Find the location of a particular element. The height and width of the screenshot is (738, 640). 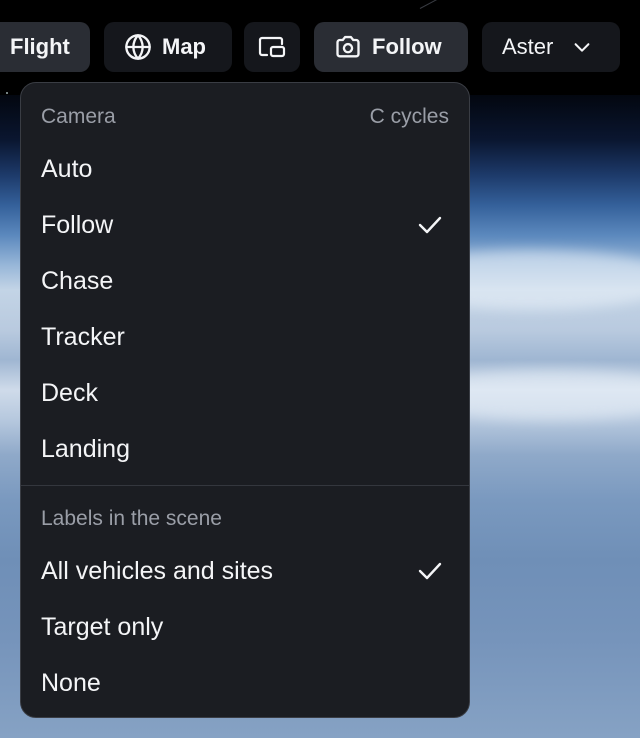

camera-option-chase: Chase is located at coordinates (245, 281).